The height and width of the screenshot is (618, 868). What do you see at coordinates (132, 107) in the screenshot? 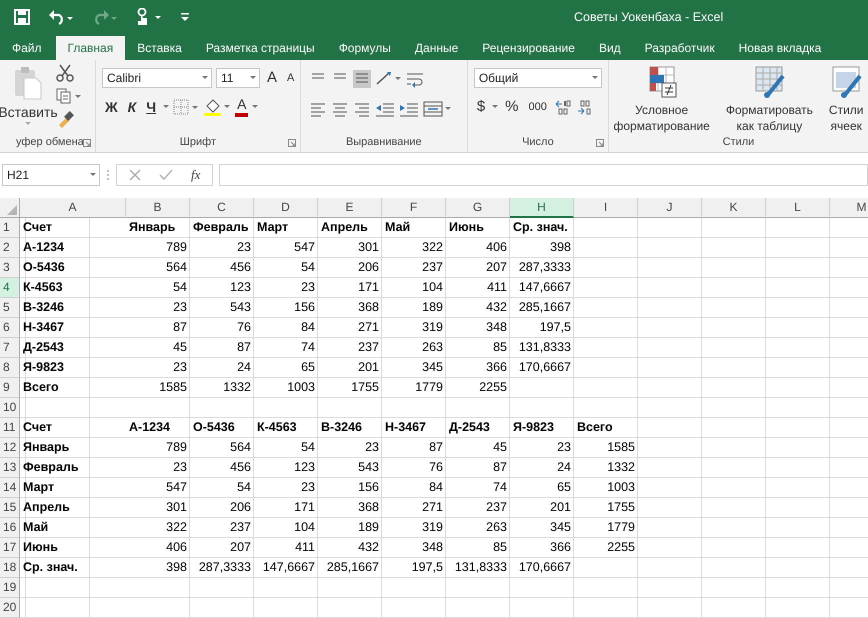
I see `italic-button: К` at bounding box center [132, 107].